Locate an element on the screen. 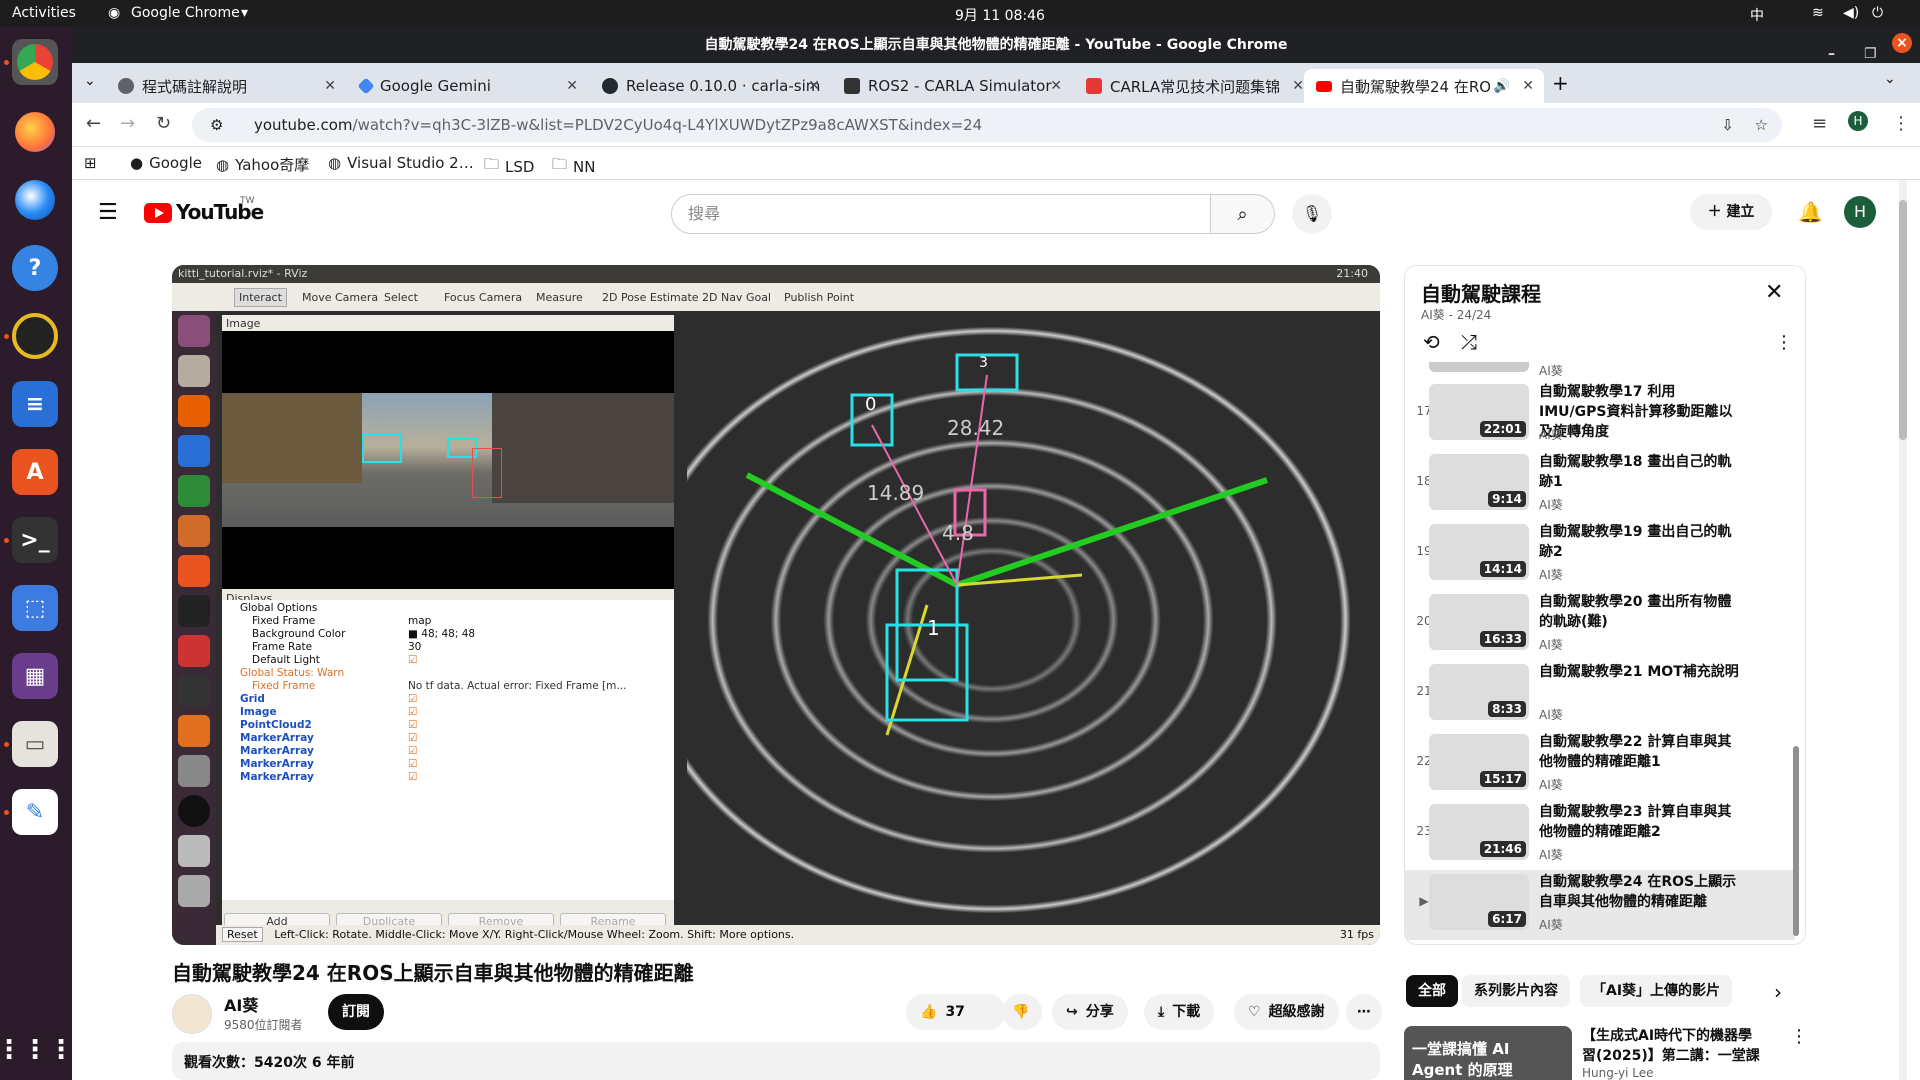 This screenshot has width=1920, height=1080. share-button: ↪ 分享 is located at coordinates (1090, 1012).